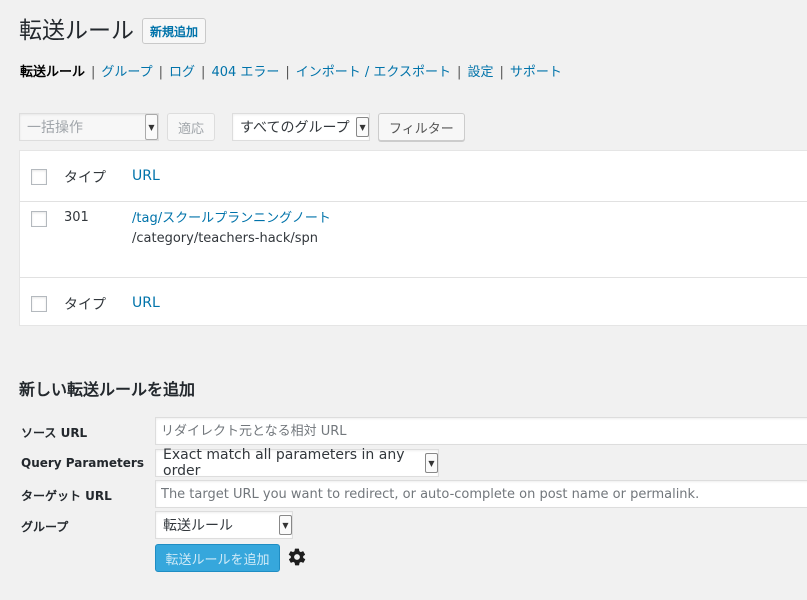 The image size is (807, 600). What do you see at coordinates (481, 494) in the screenshot?
I see `target-url-input` at bounding box center [481, 494].